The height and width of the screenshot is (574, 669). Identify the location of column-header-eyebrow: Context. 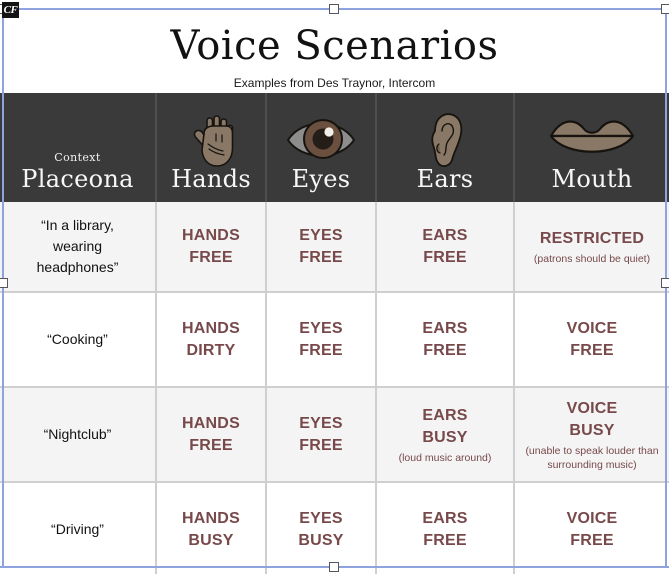
(77, 157).